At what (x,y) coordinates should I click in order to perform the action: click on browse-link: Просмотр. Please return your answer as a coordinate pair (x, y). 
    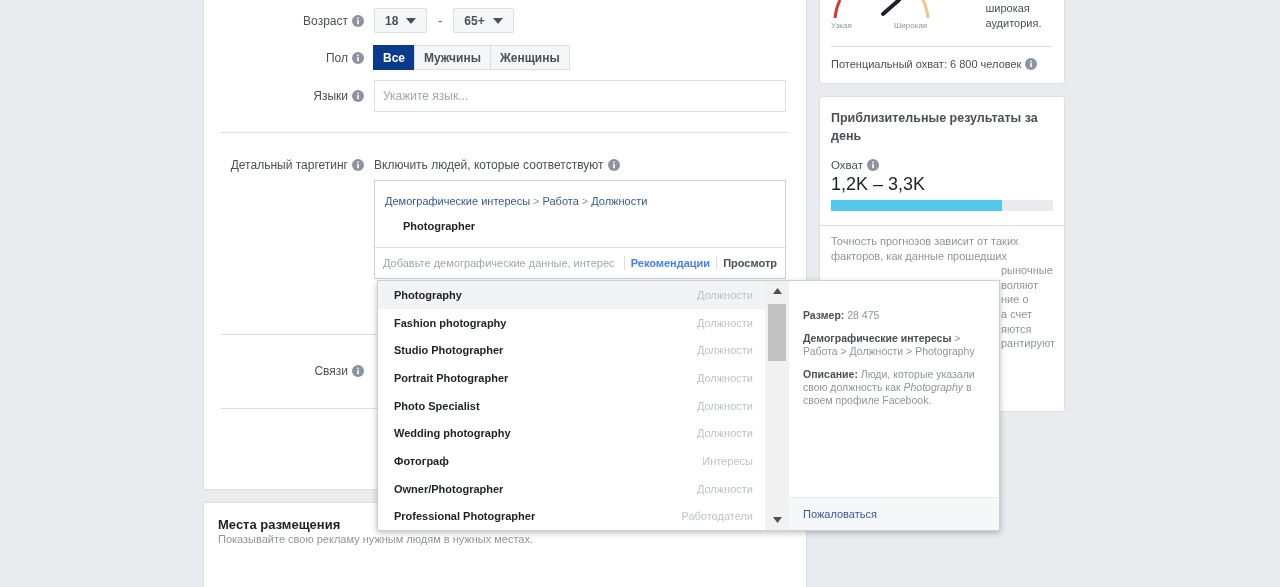
    Looking at the image, I should click on (750, 263).